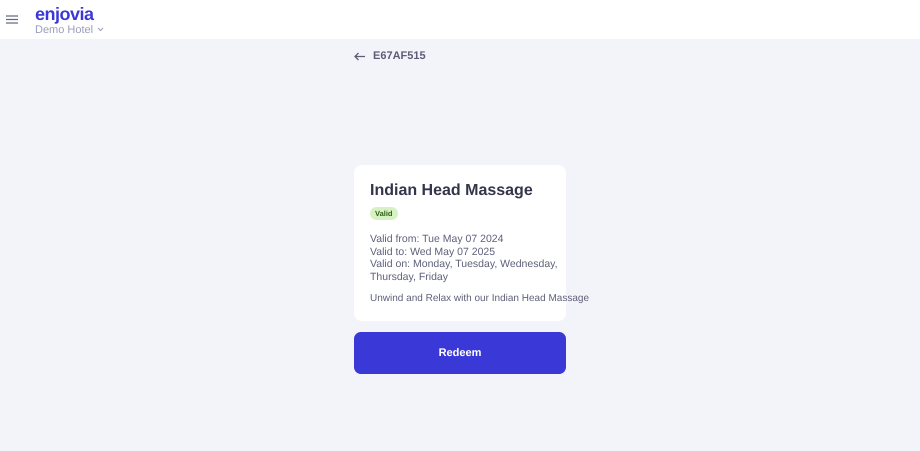  Describe the element at coordinates (437, 239) in the screenshot. I see `validity-text: Valid from: Tue May 07 2024` at that location.